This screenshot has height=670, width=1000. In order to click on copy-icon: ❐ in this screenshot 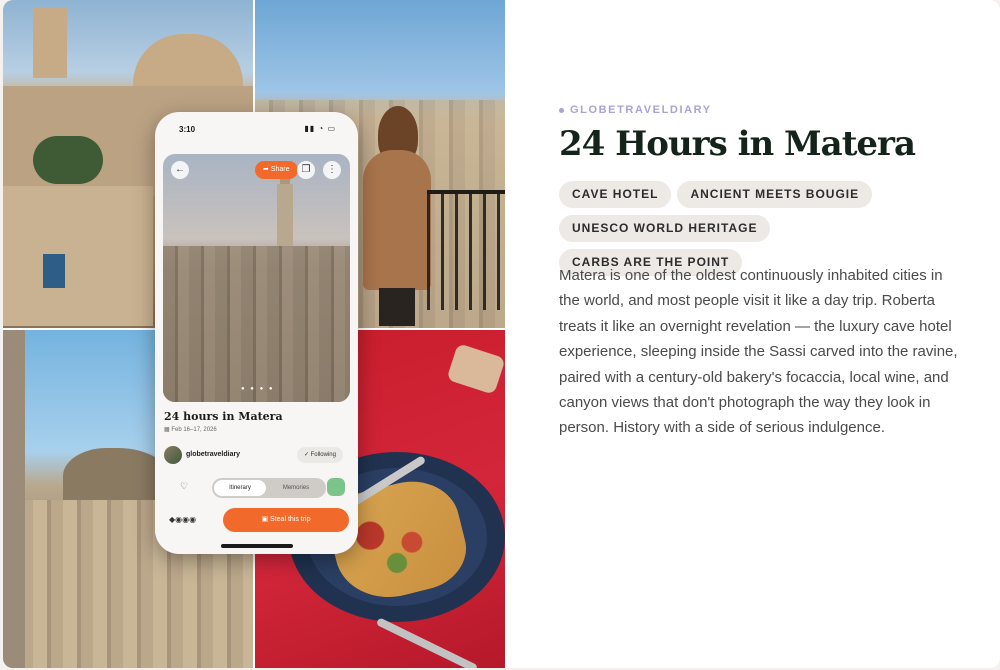, I will do `click(306, 170)`.